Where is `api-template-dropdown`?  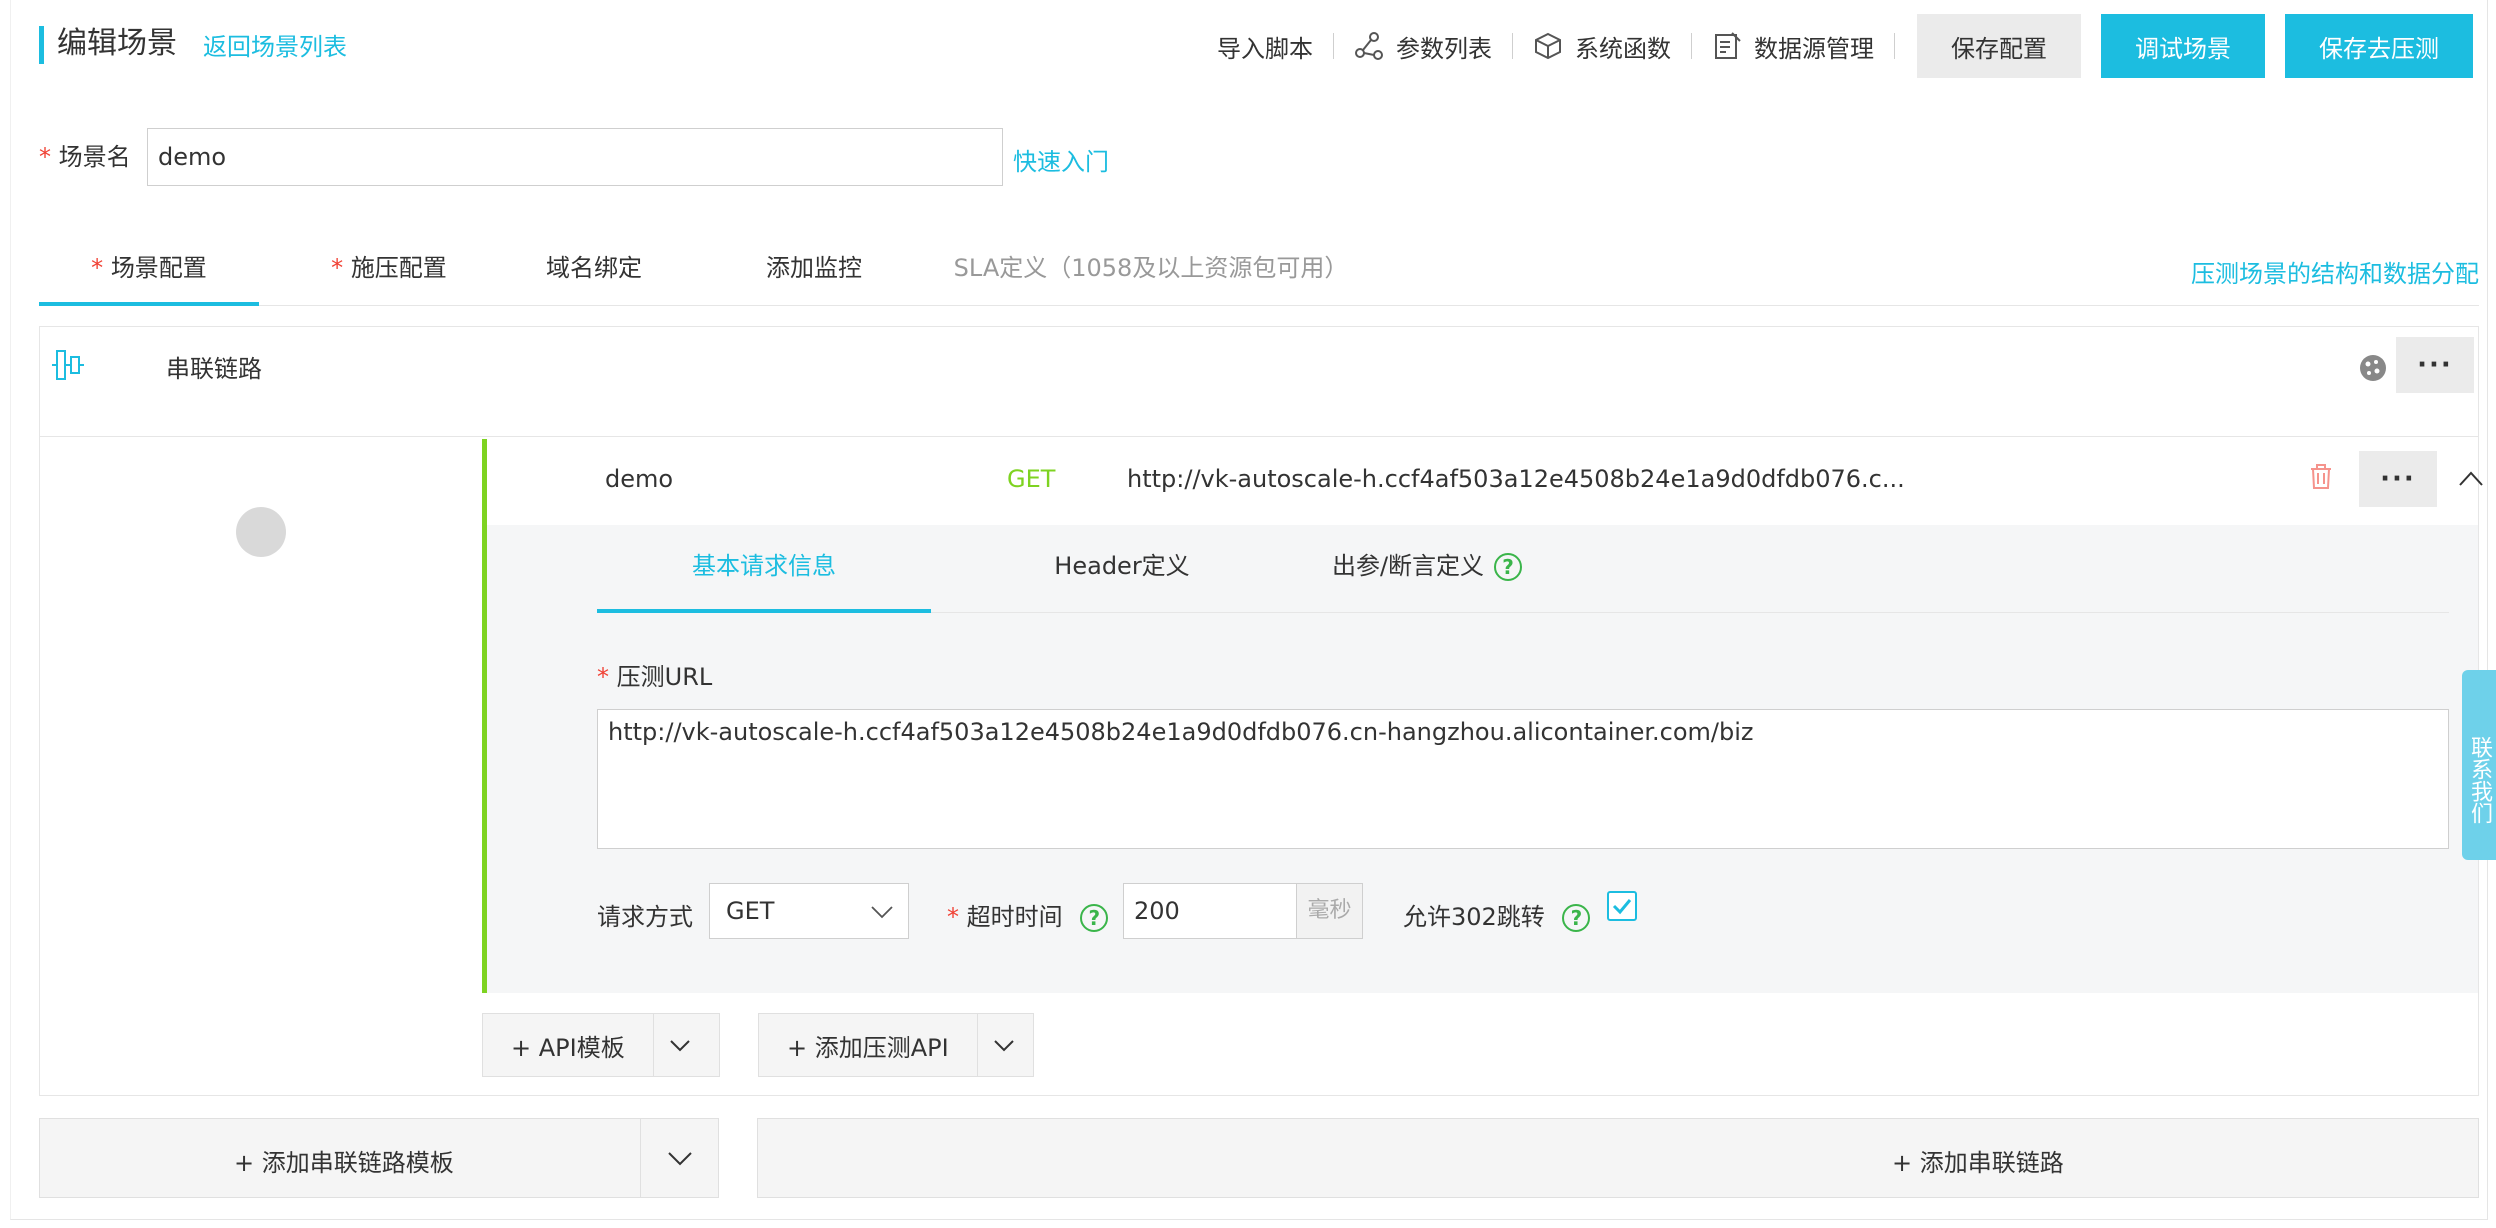
api-template-dropdown is located at coordinates (679, 1045).